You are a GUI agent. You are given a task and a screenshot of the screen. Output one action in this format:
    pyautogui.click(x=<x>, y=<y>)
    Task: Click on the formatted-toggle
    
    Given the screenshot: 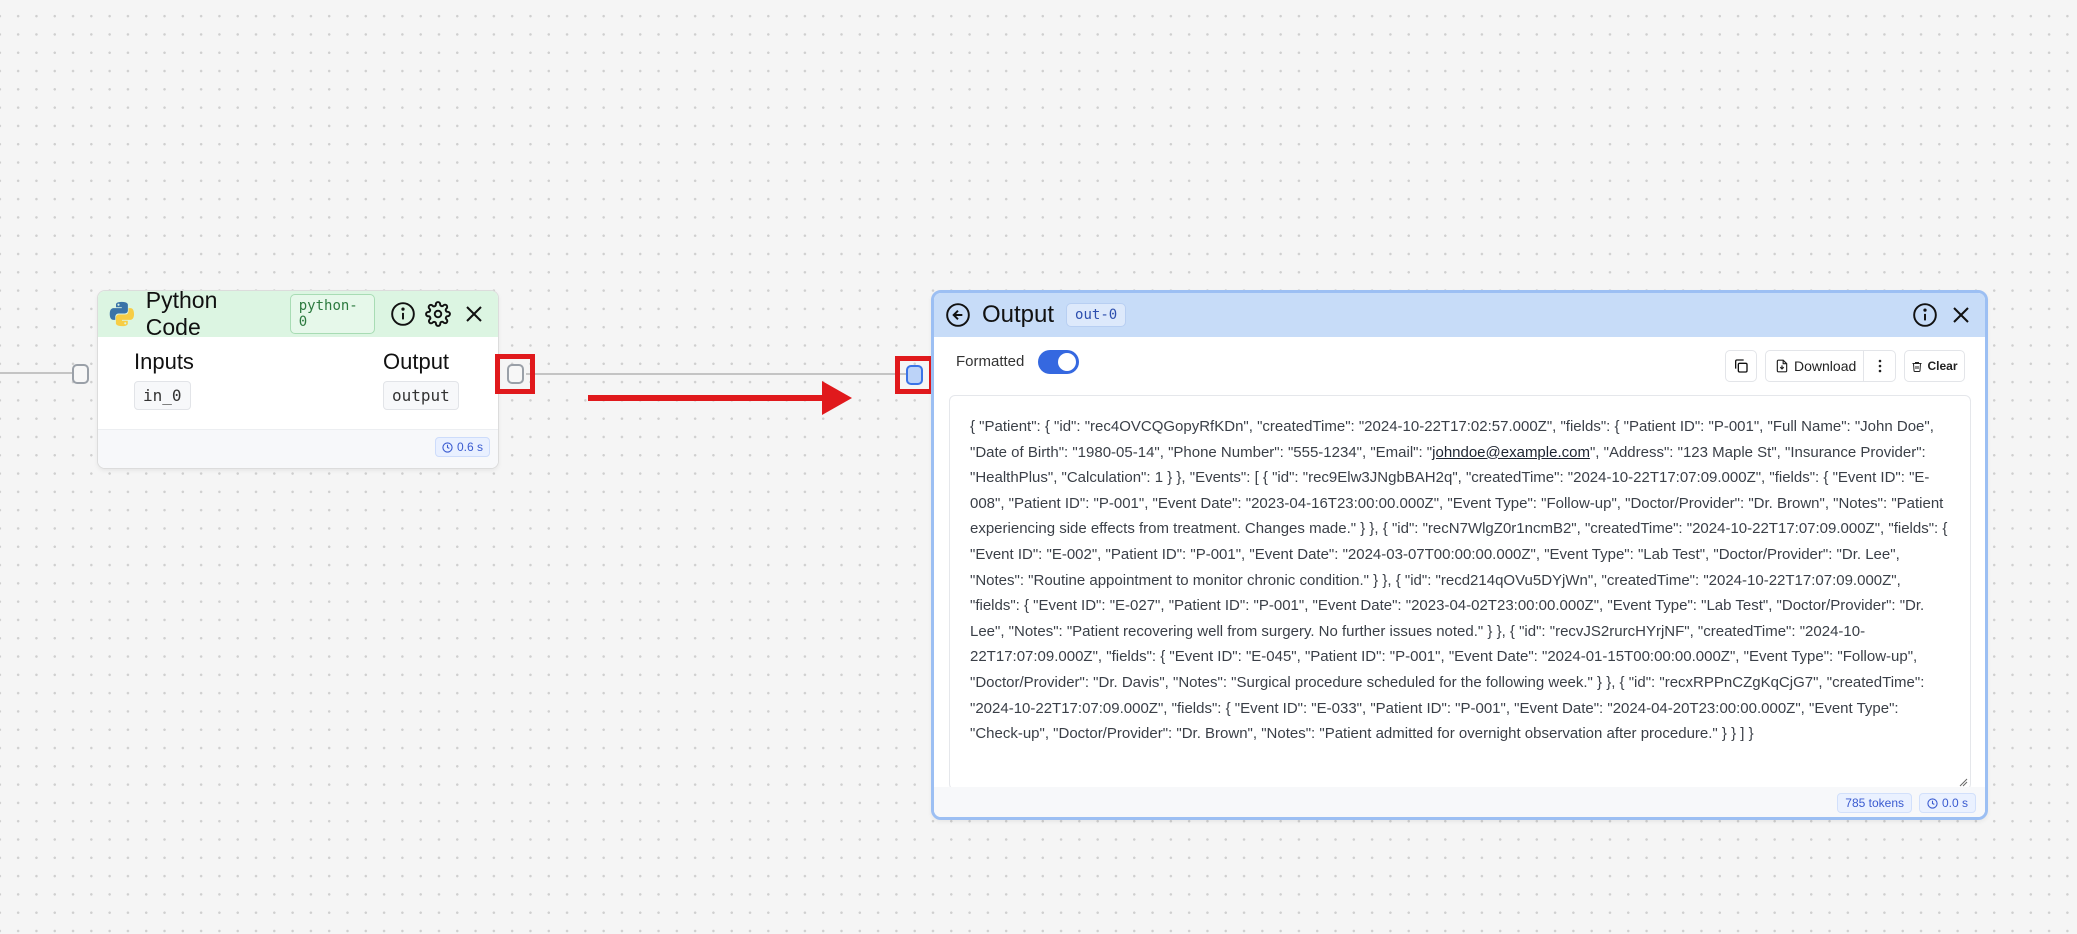 What is the action you would take?
    pyautogui.click(x=1058, y=362)
    